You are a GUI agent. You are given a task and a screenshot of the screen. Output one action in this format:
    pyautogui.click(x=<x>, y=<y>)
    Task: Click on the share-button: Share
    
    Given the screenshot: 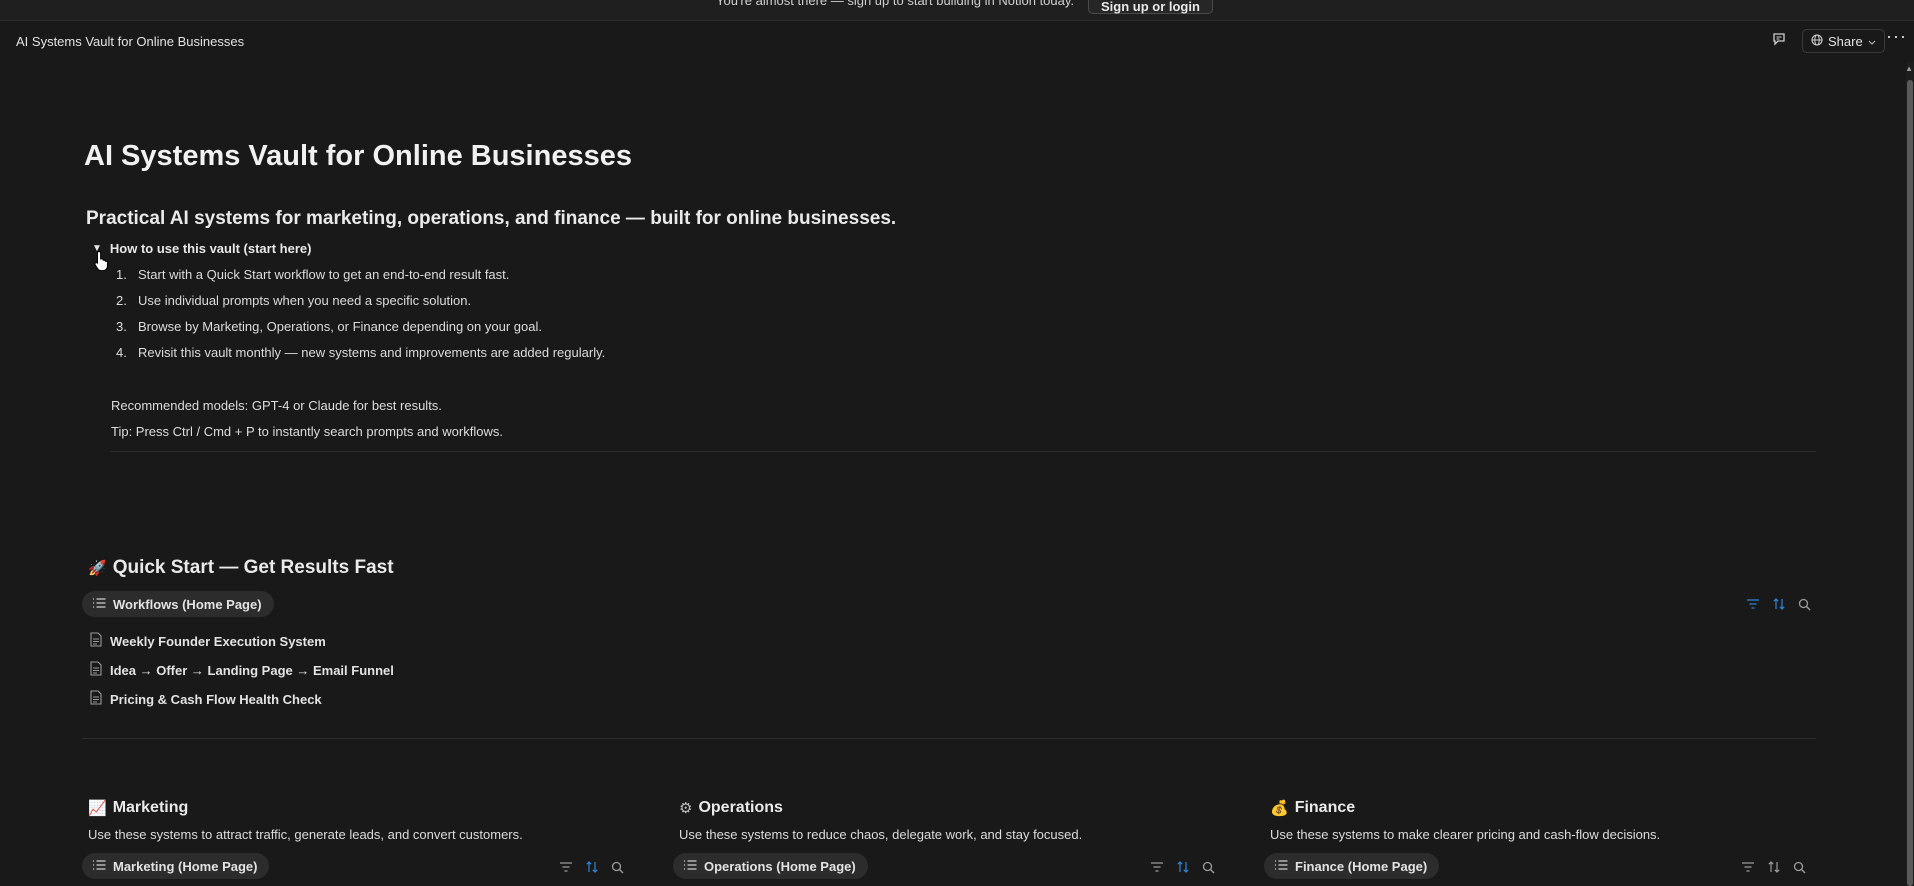 What is the action you would take?
    pyautogui.click(x=1843, y=41)
    